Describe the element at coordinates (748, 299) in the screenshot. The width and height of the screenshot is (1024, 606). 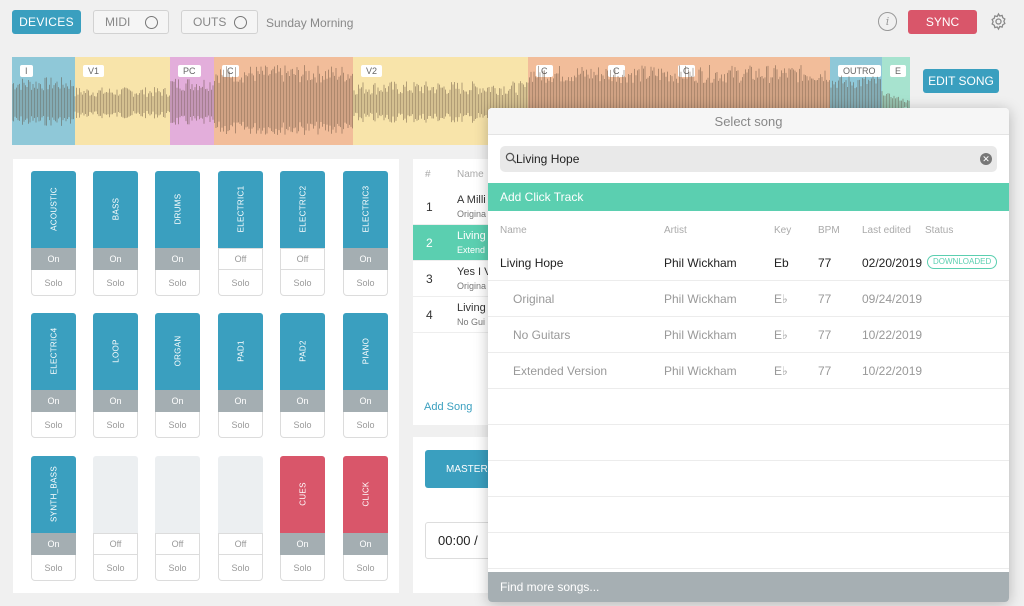
I see `arrangement-result-row: Original Phil Wickham E♭ 77 09/24/2019` at that location.